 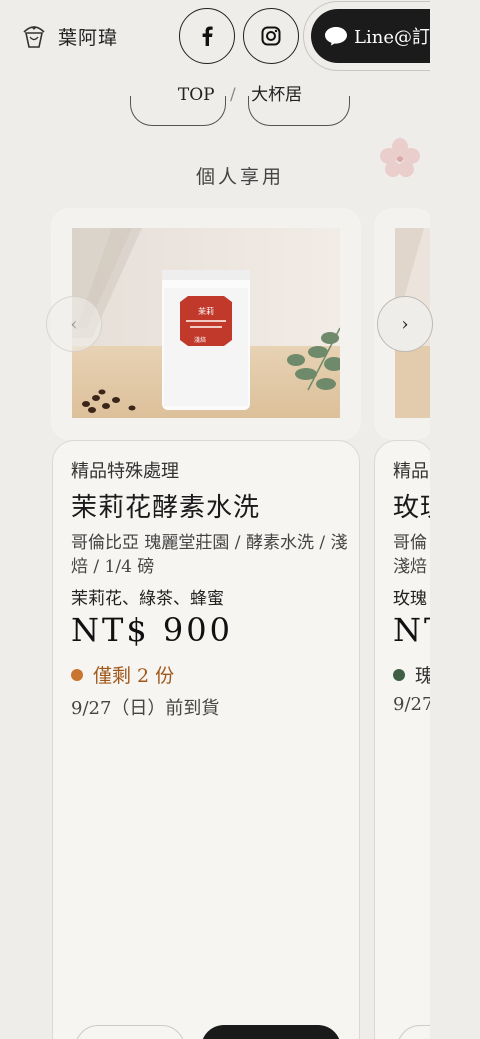 What do you see at coordinates (240, 36) in the screenshot?
I see `site-header: 葉阿瑋 Line@訂購` at bounding box center [240, 36].